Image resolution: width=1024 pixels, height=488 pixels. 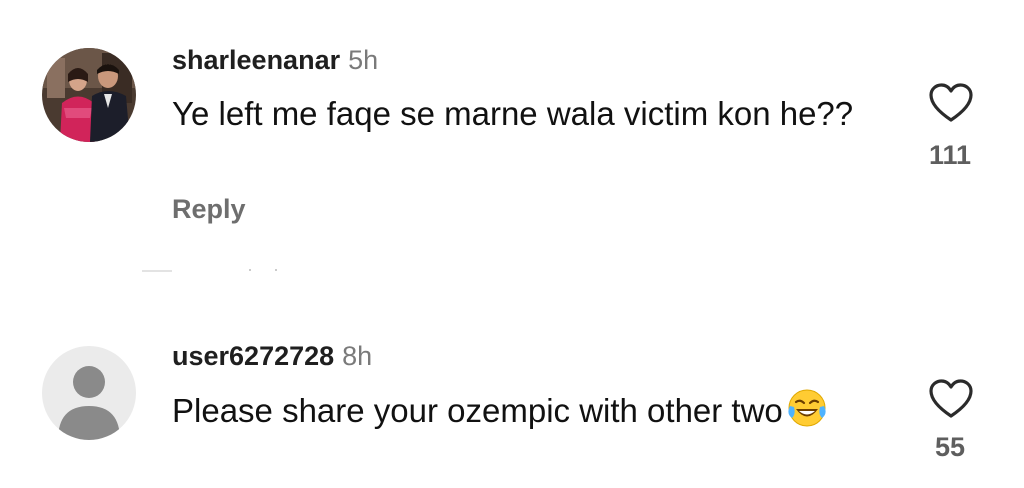 I want to click on comment-meta: sharleenanar 5h, so click(x=275, y=60).